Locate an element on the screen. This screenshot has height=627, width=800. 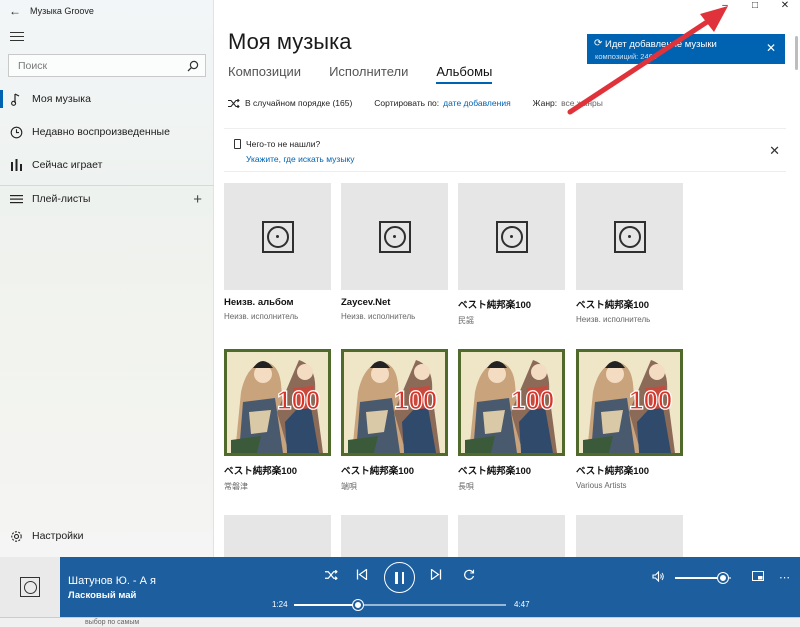
title-bar: ← Музыка Groove is located at coordinates (106, 11).